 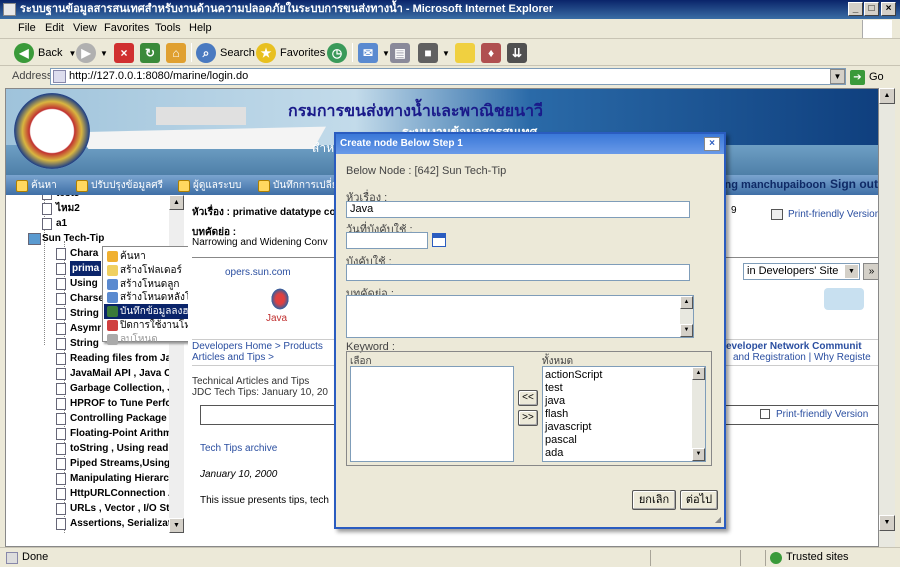 What do you see at coordinates (450, 557) in the screenshot?
I see `status-bar: Done Trusted sites` at bounding box center [450, 557].